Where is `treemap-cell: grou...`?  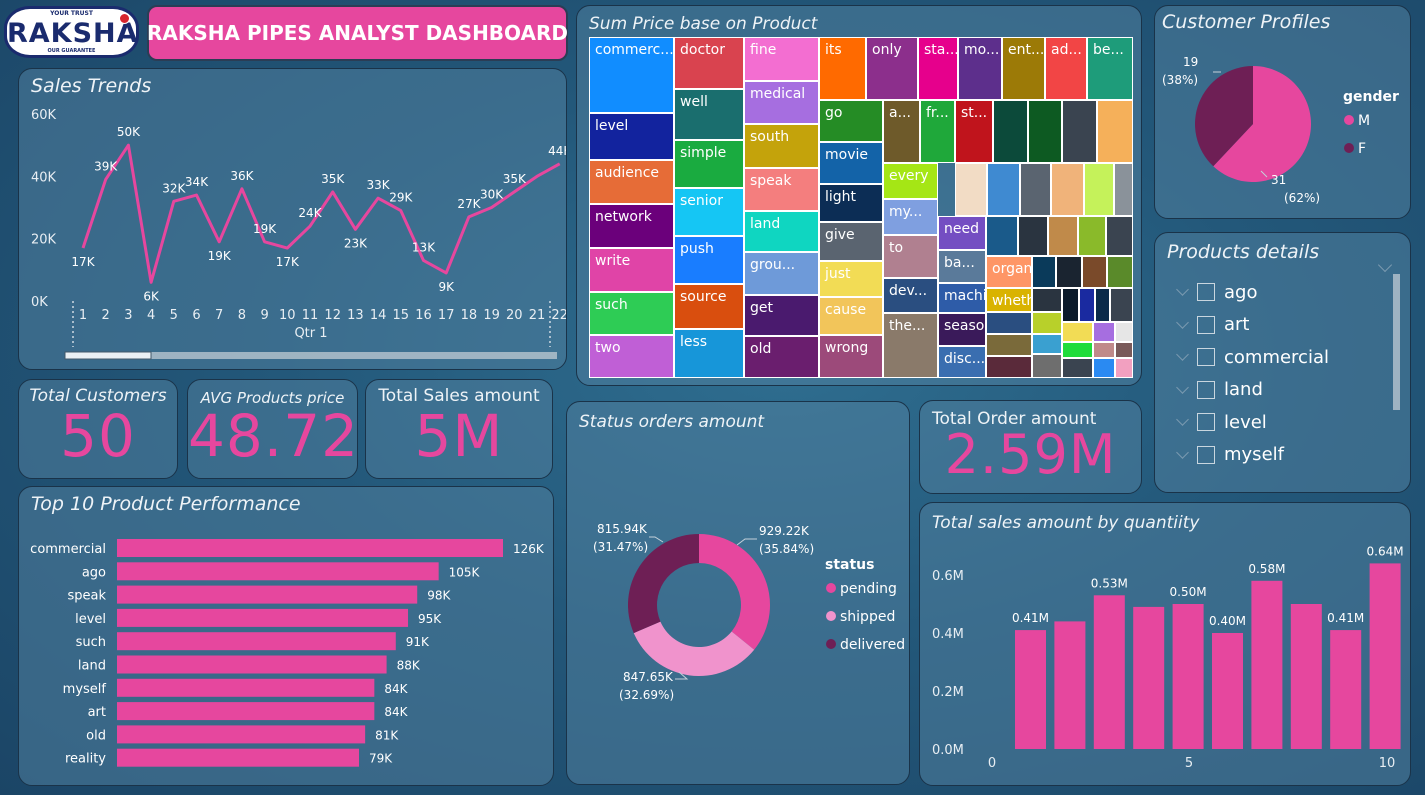 treemap-cell: grou... is located at coordinates (781, 273).